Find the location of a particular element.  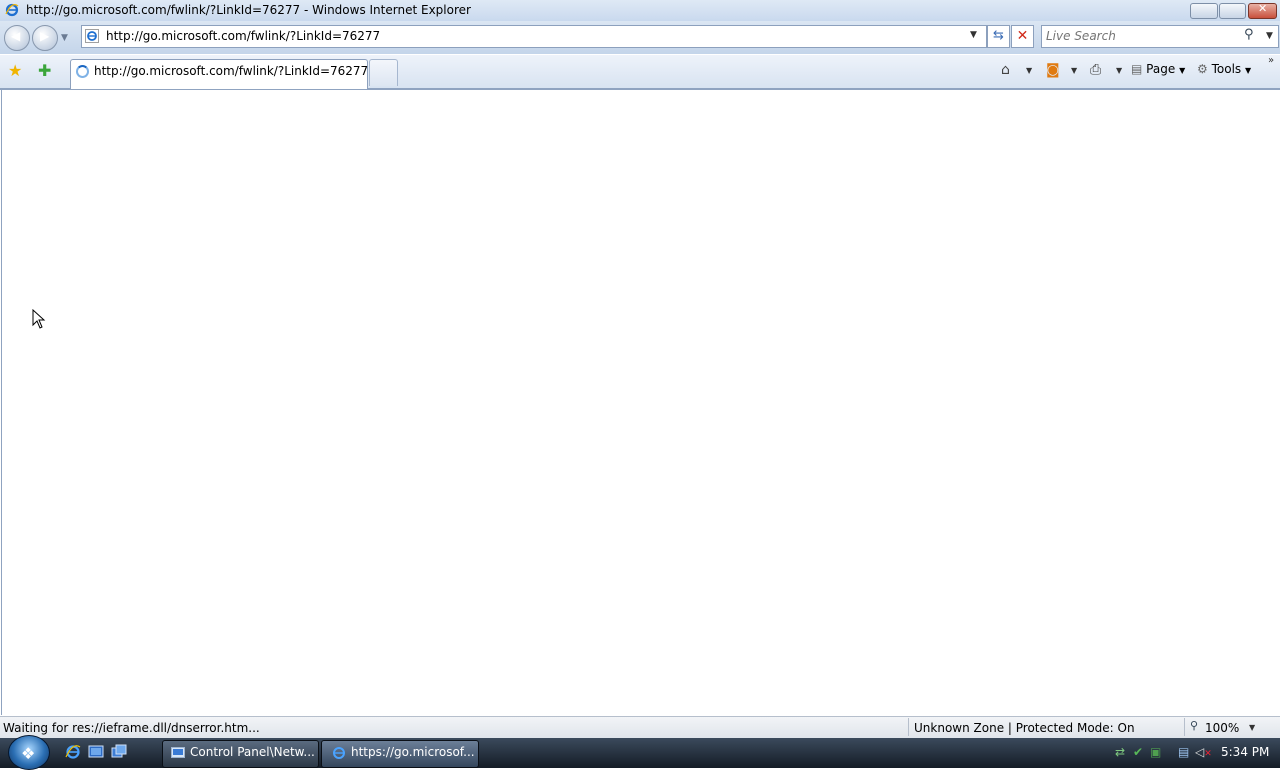

back-button: ◀ is located at coordinates (17, 38).